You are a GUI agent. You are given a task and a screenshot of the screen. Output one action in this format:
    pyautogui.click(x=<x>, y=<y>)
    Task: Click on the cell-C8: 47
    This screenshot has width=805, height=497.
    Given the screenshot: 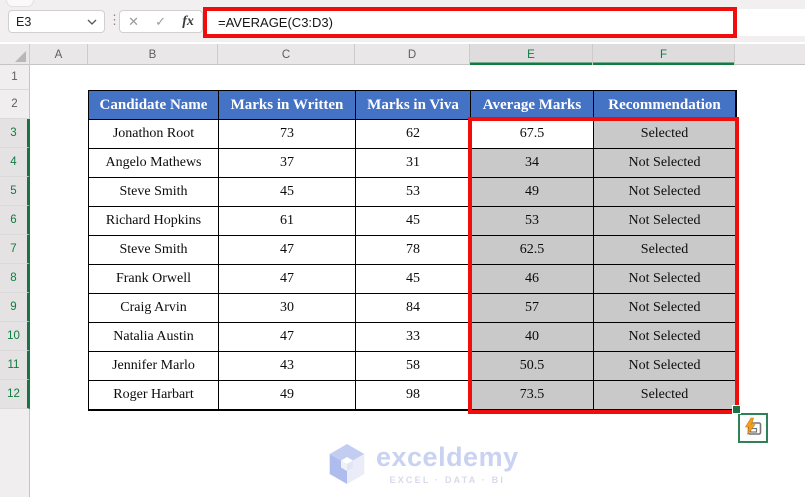 What is the action you would take?
    pyautogui.click(x=287, y=279)
    